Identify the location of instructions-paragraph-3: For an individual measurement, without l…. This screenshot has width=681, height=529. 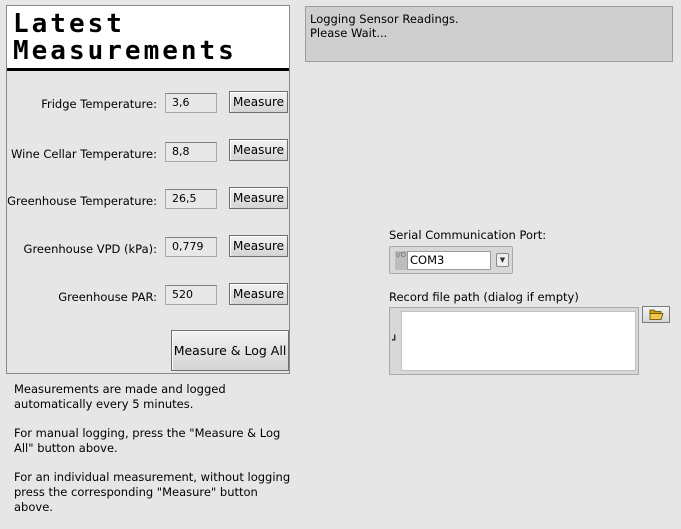
(152, 492).